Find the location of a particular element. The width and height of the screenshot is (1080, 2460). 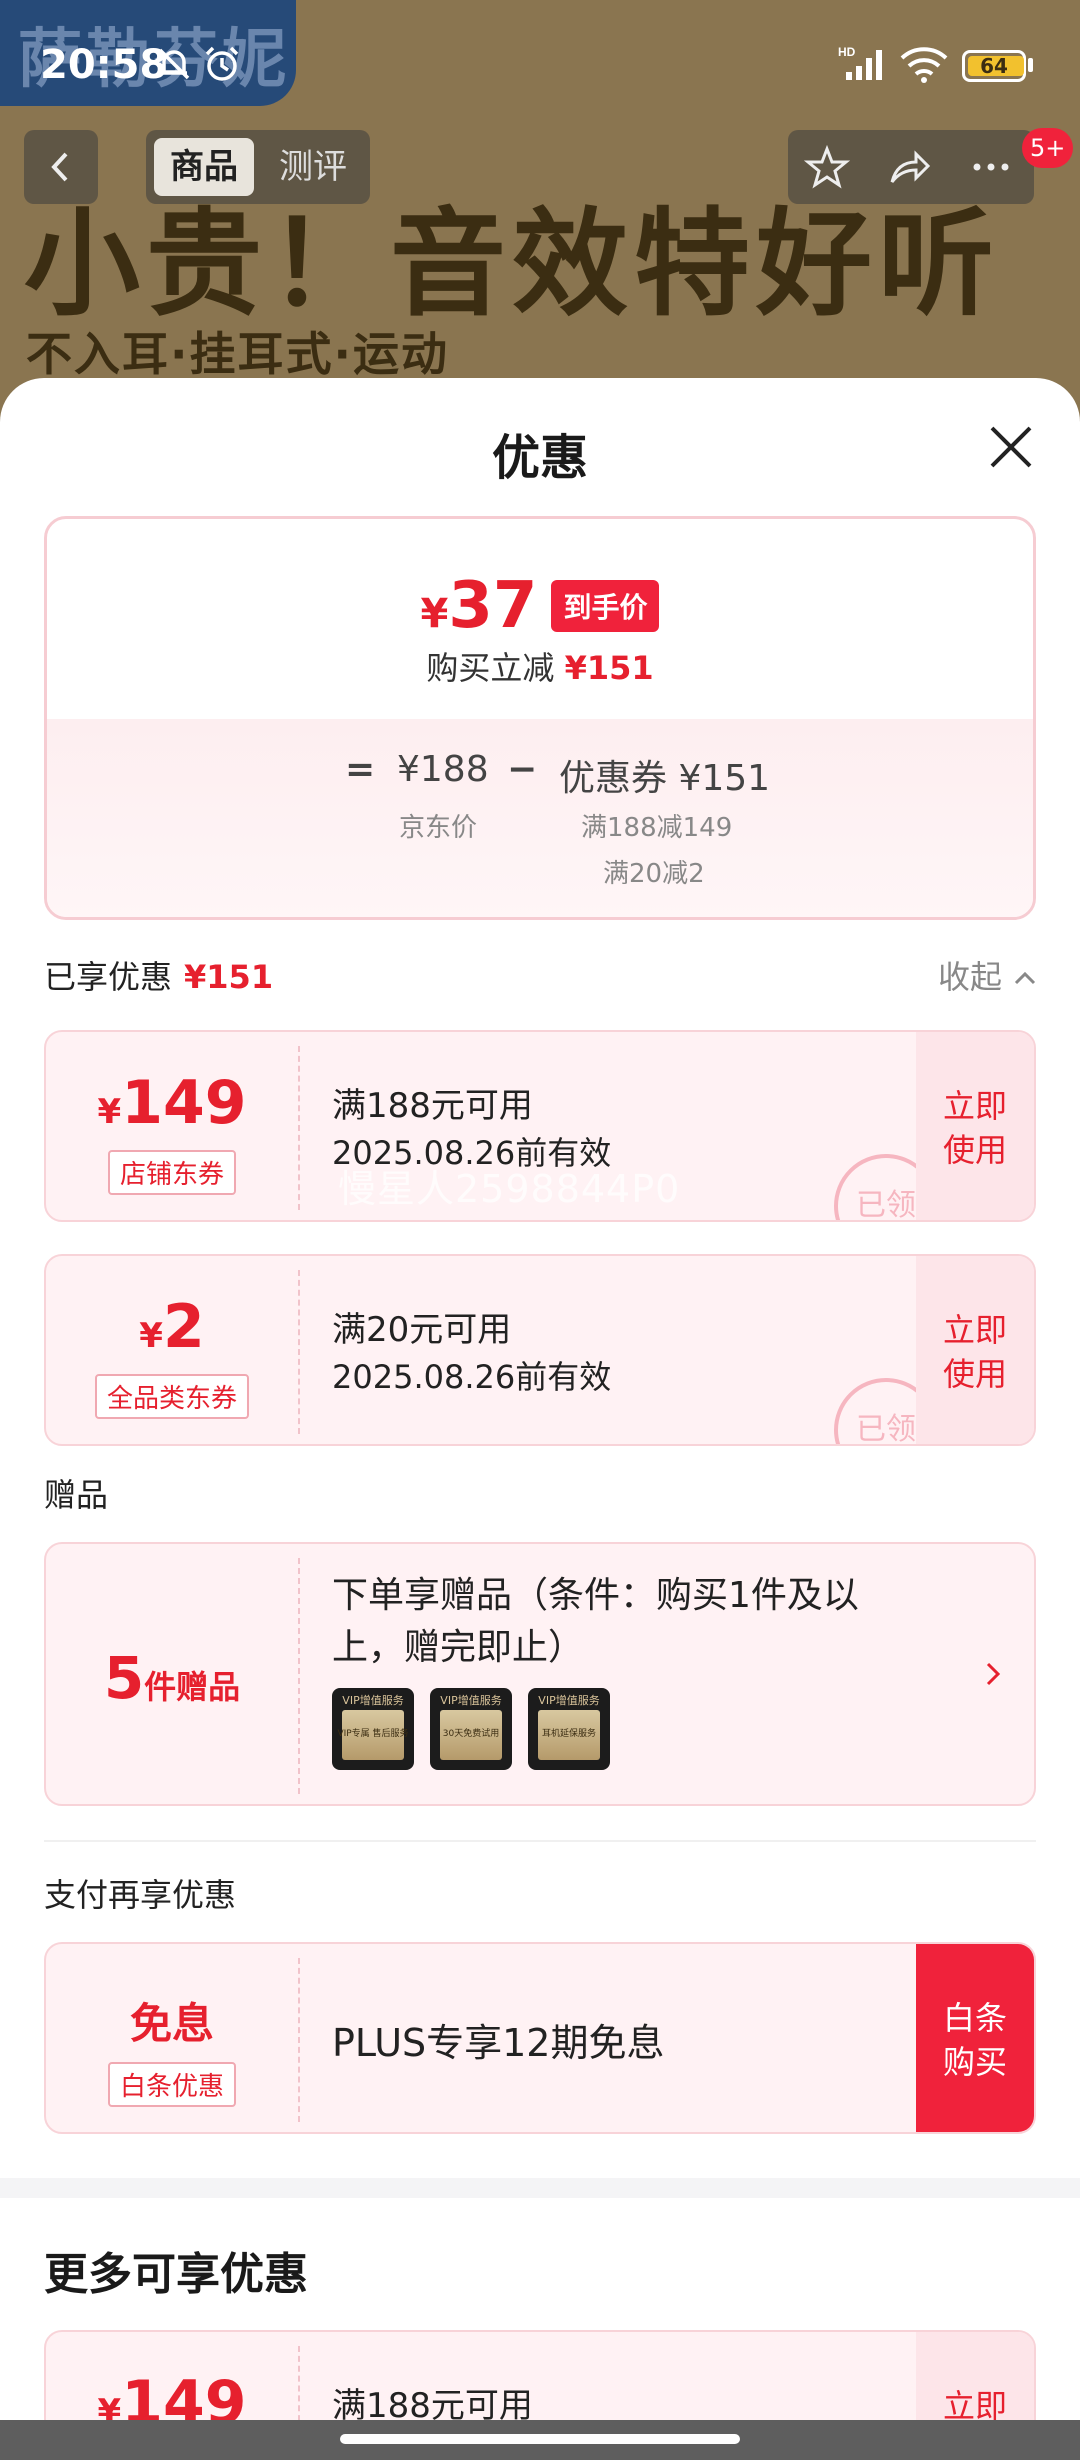

gift-thumbnail: VIP增值服务 30天免费试用 is located at coordinates (471, 1729).